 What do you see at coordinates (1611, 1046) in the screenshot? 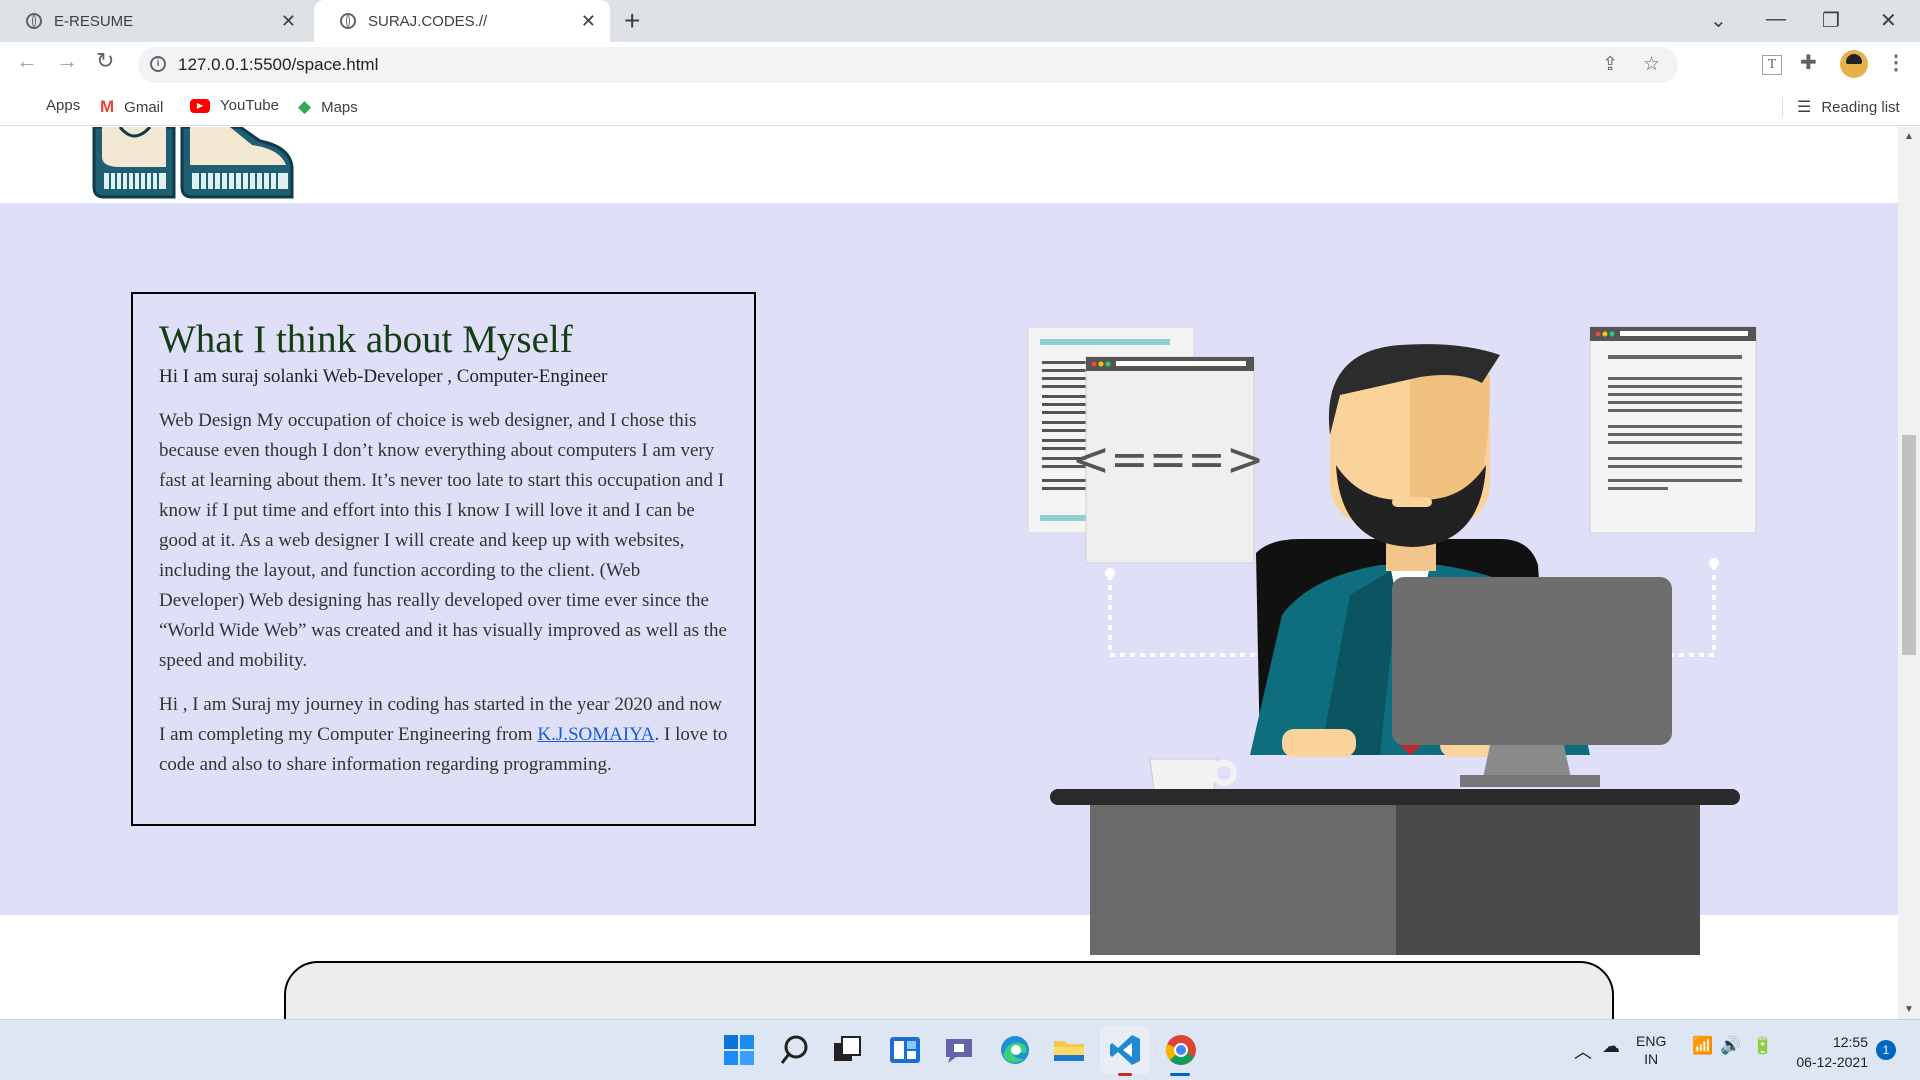
I see `onedrive-icon: ☁` at bounding box center [1611, 1046].